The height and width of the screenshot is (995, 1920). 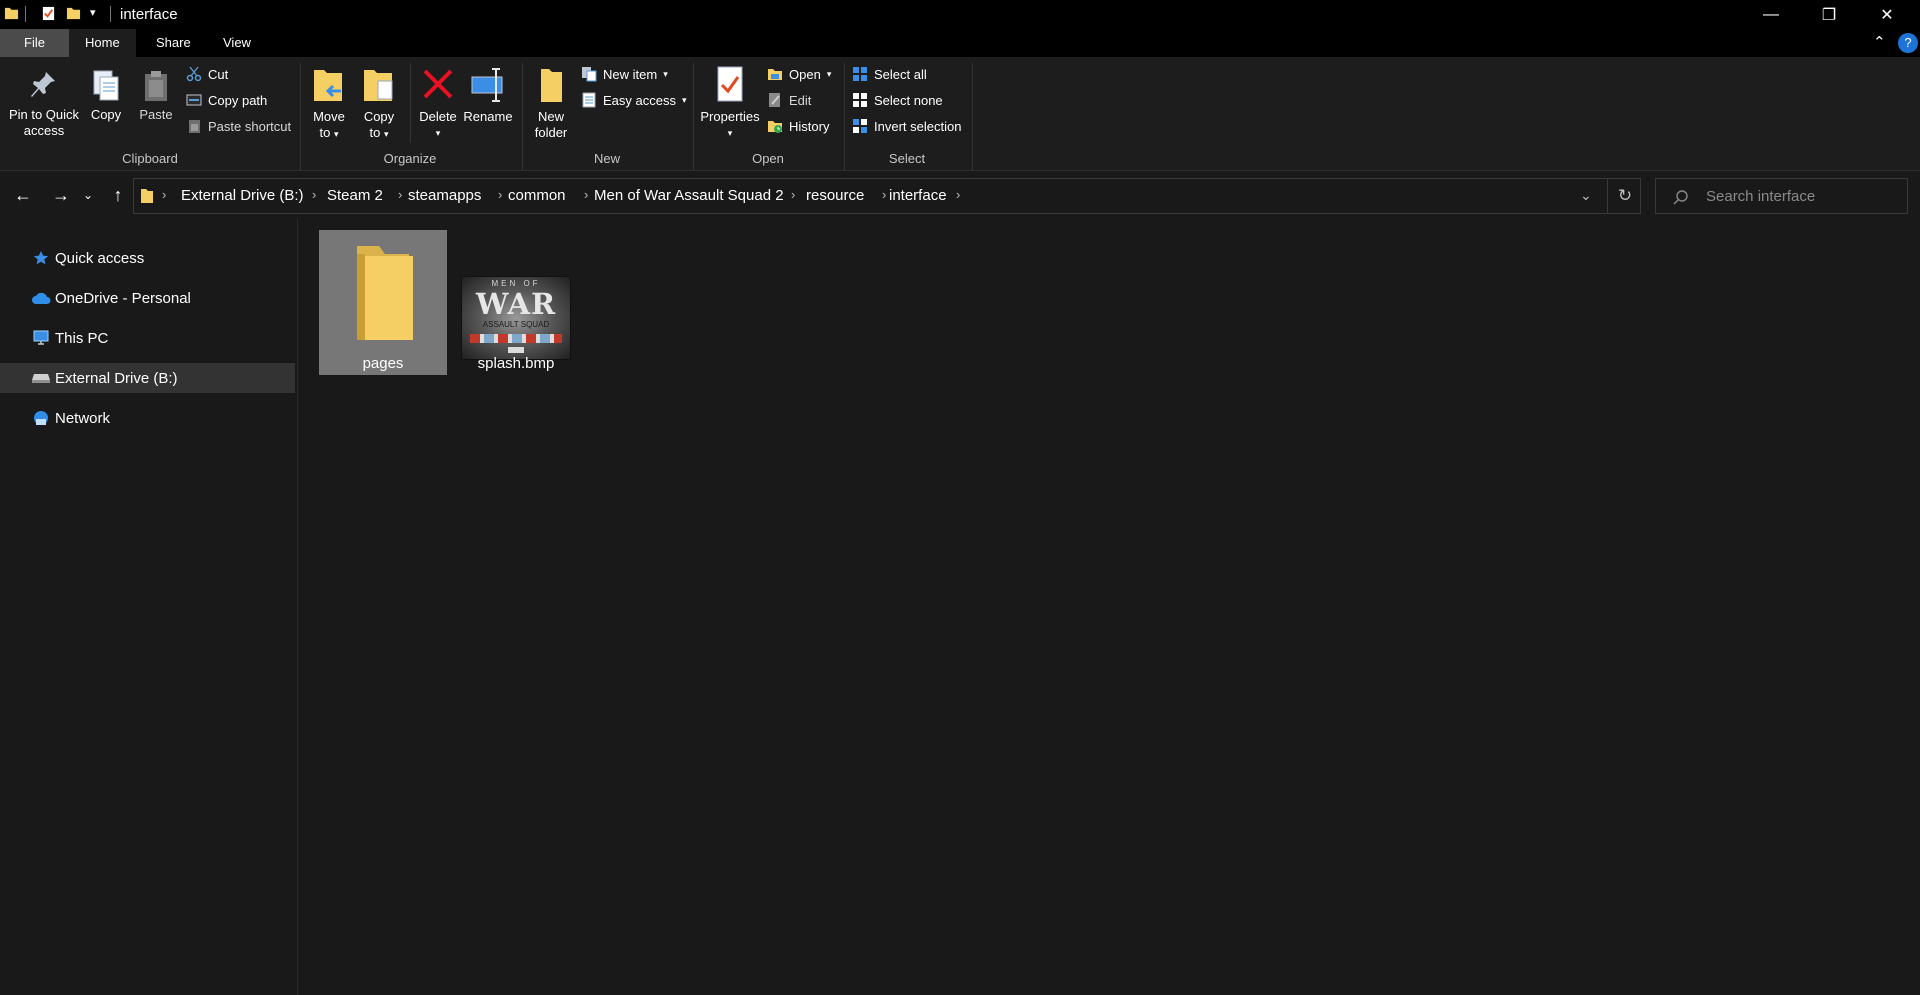 I want to click on rename-label: Rename, so click(x=488, y=116).